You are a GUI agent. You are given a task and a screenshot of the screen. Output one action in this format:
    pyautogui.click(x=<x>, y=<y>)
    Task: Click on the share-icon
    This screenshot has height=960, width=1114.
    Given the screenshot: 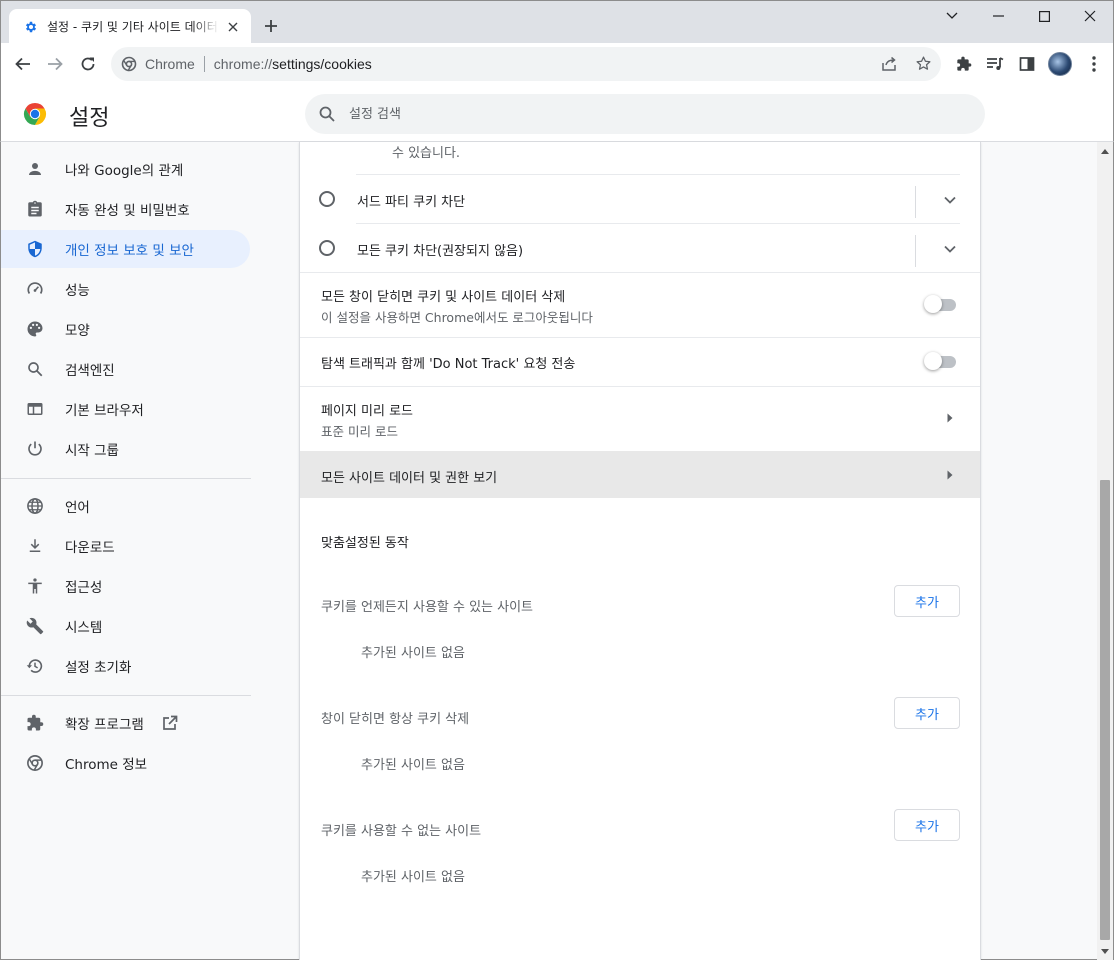 What is the action you would take?
    pyautogui.click(x=889, y=64)
    